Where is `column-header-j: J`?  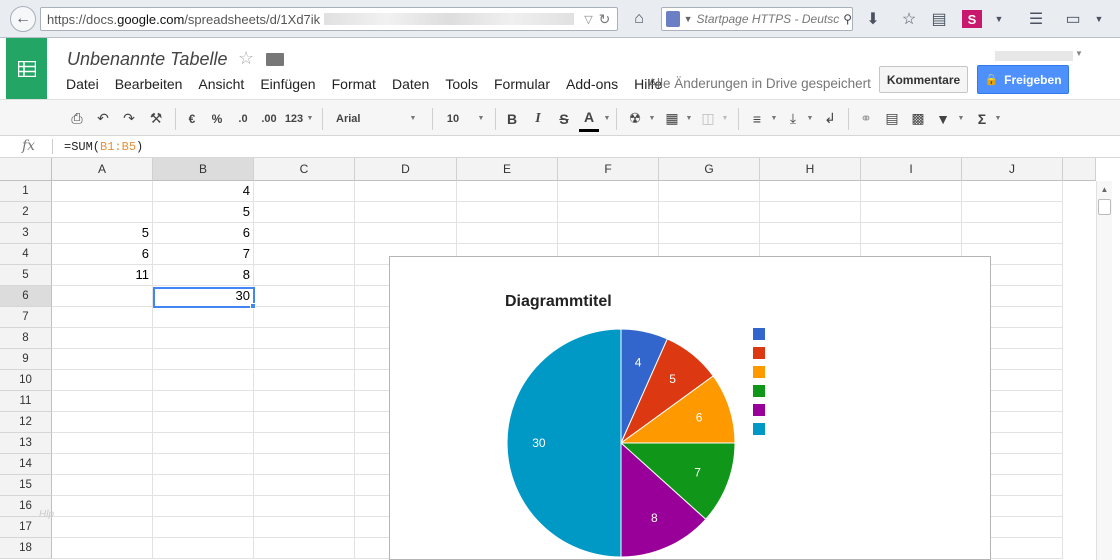 column-header-j: J is located at coordinates (1012, 169).